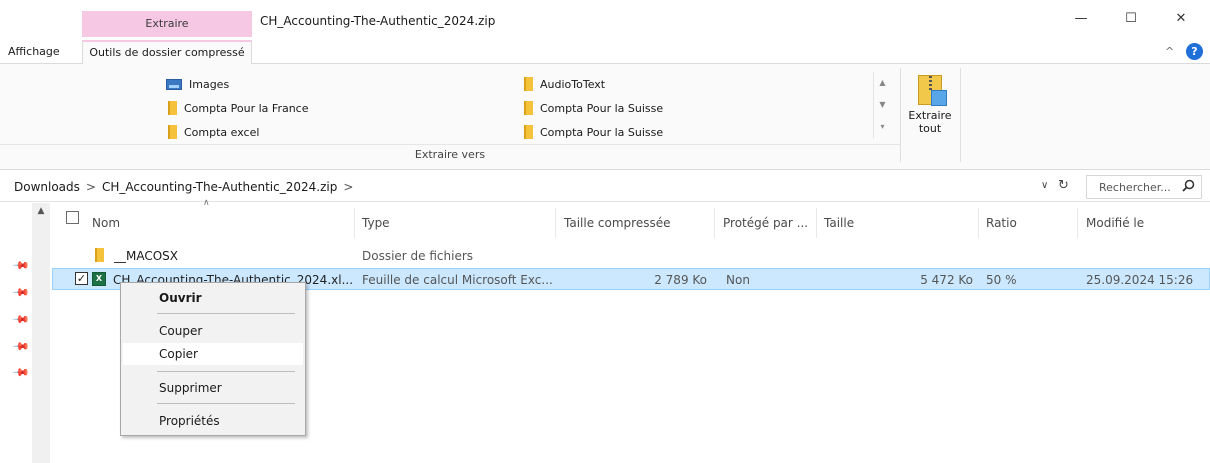 The width and height of the screenshot is (1210, 463). I want to click on column-header-modified: Modifié le, so click(1115, 223).